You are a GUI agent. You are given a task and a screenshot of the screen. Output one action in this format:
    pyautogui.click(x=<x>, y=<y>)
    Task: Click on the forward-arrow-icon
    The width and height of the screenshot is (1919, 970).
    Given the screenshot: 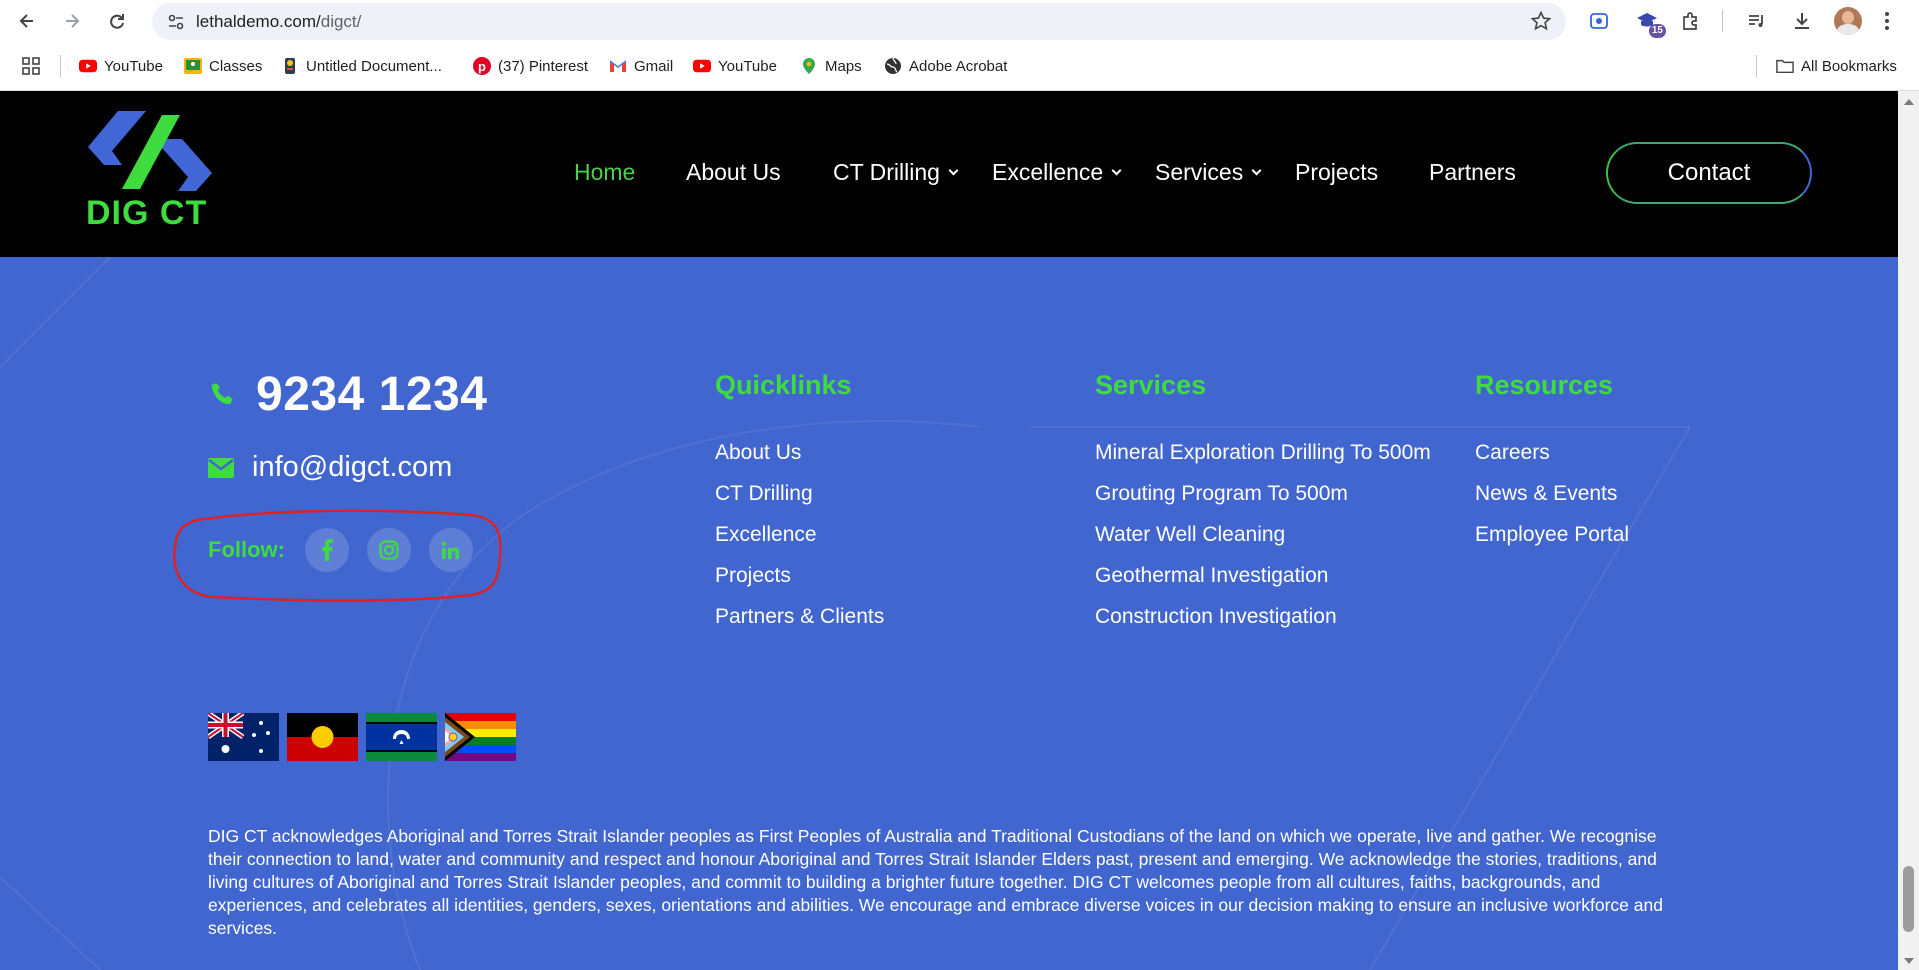 What is the action you would take?
    pyautogui.click(x=73, y=21)
    